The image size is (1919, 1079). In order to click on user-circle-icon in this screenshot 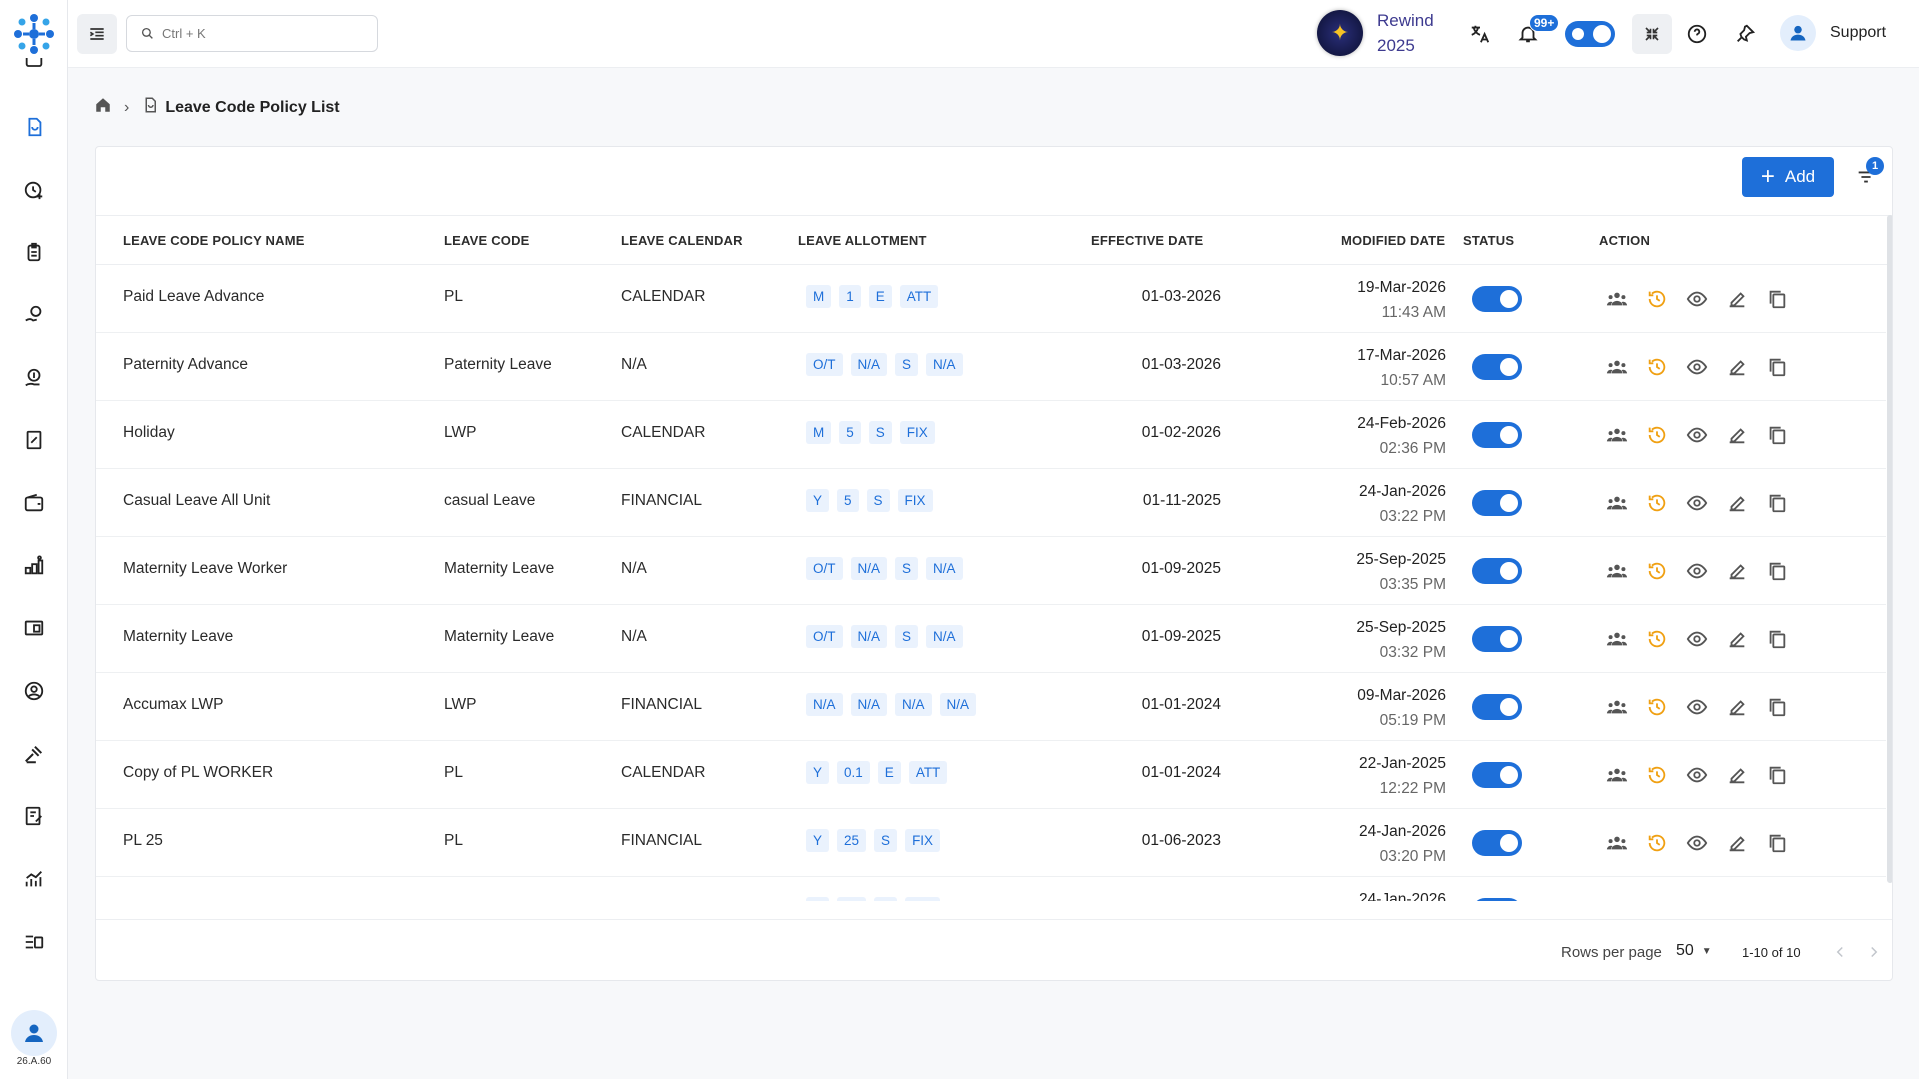, I will do `click(34, 691)`.